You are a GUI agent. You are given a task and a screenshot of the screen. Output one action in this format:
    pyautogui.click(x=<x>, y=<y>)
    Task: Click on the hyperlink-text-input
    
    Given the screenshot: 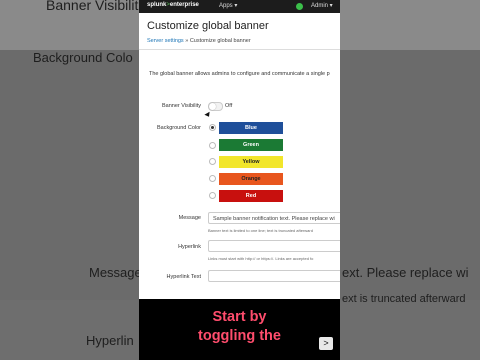 What is the action you would take?
    pyautogui.click(x=274, y=276)
    